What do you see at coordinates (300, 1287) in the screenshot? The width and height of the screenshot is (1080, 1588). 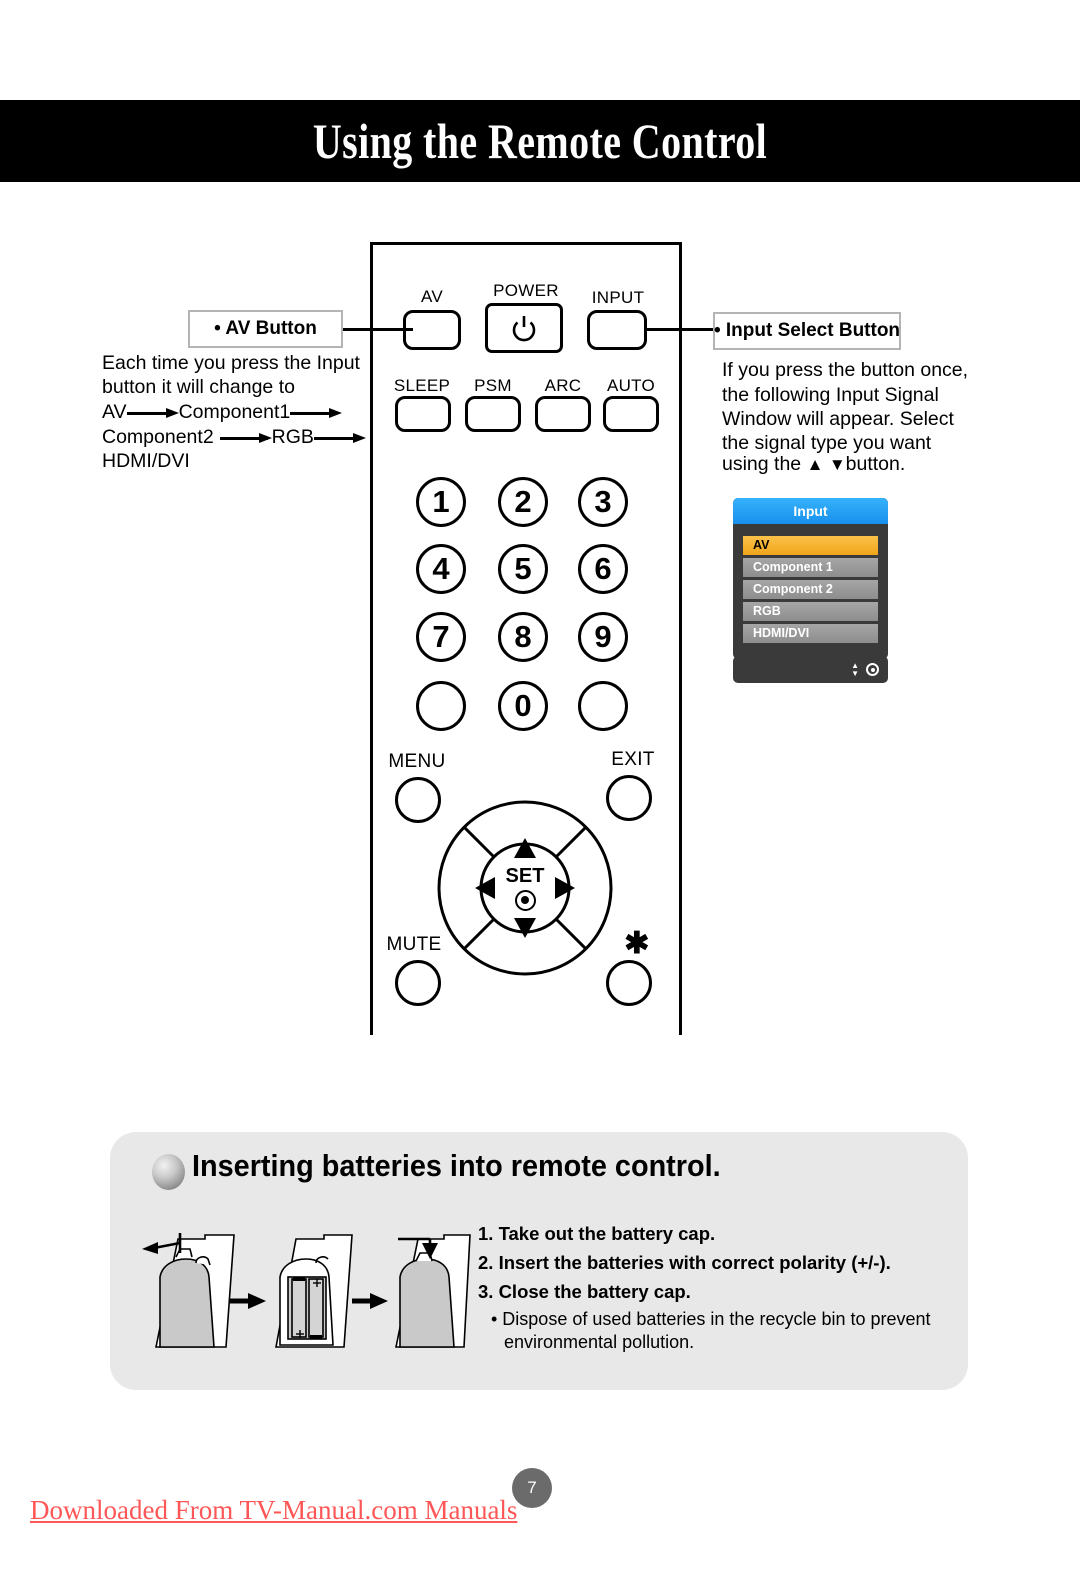 I see `battery-illustrations` at bounding box center [300, 1287].